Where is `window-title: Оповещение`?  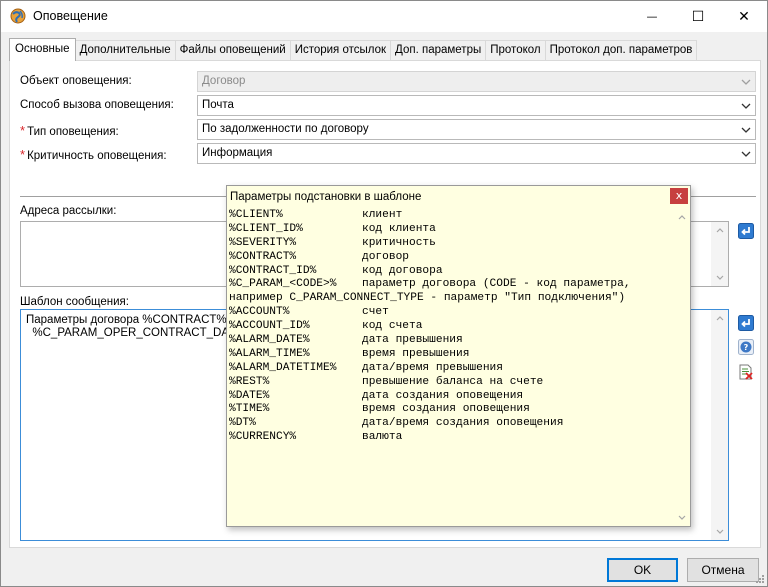 window-title: Оповещение is located at coordinates (70, 16).